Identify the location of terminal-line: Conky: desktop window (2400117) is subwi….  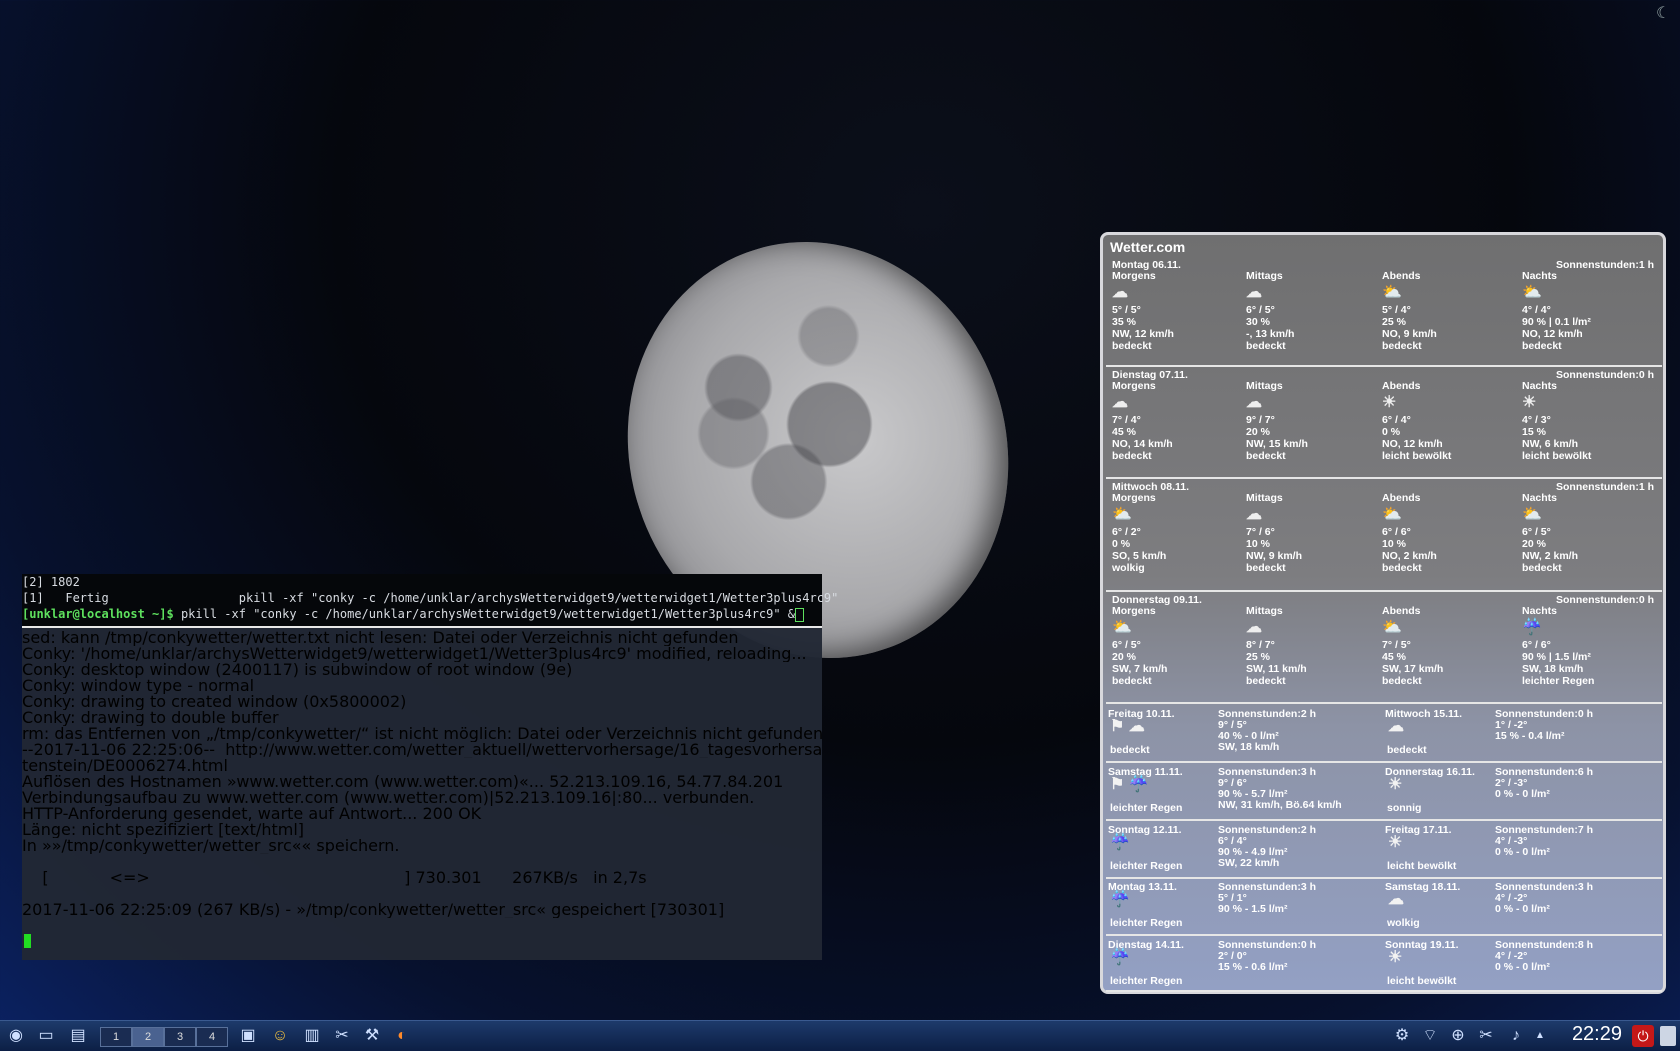
(297, 670).